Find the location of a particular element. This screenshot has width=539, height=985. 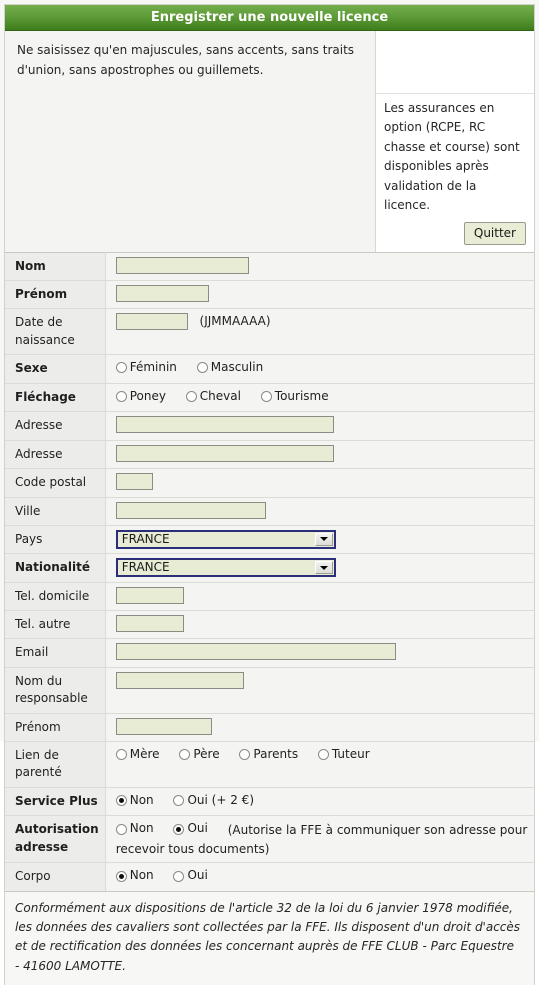

sexe-option-feminin: Féminin is located at coordinates (146, 367).